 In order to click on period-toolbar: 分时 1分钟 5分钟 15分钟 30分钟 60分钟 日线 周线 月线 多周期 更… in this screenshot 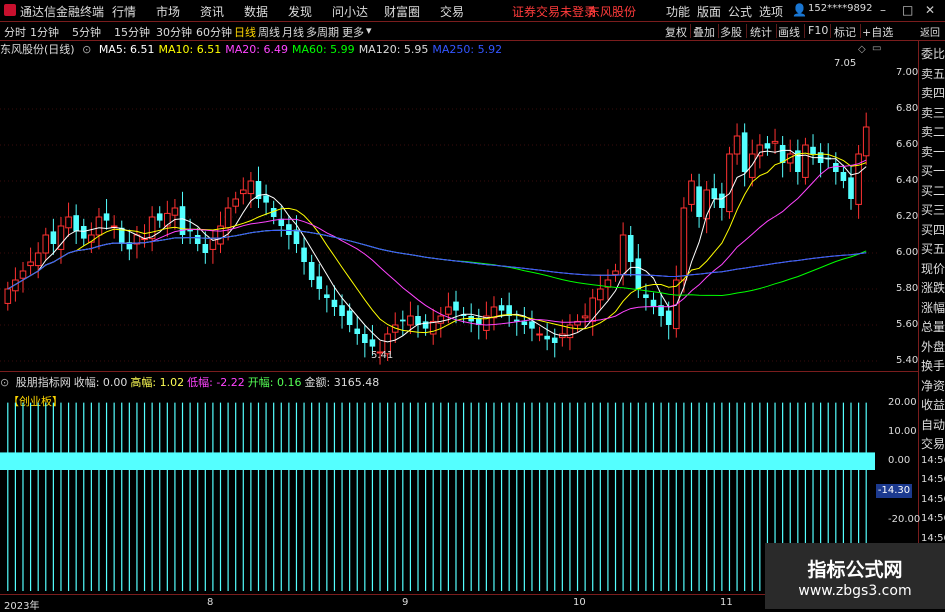, I will do `click(472, 31)`.